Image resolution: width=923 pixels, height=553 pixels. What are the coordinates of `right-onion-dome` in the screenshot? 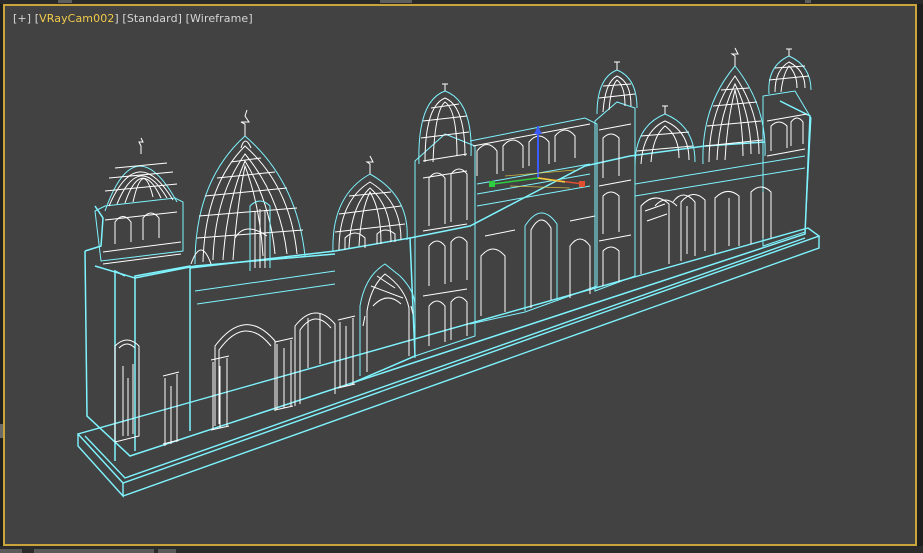 It's located at (734, 106).